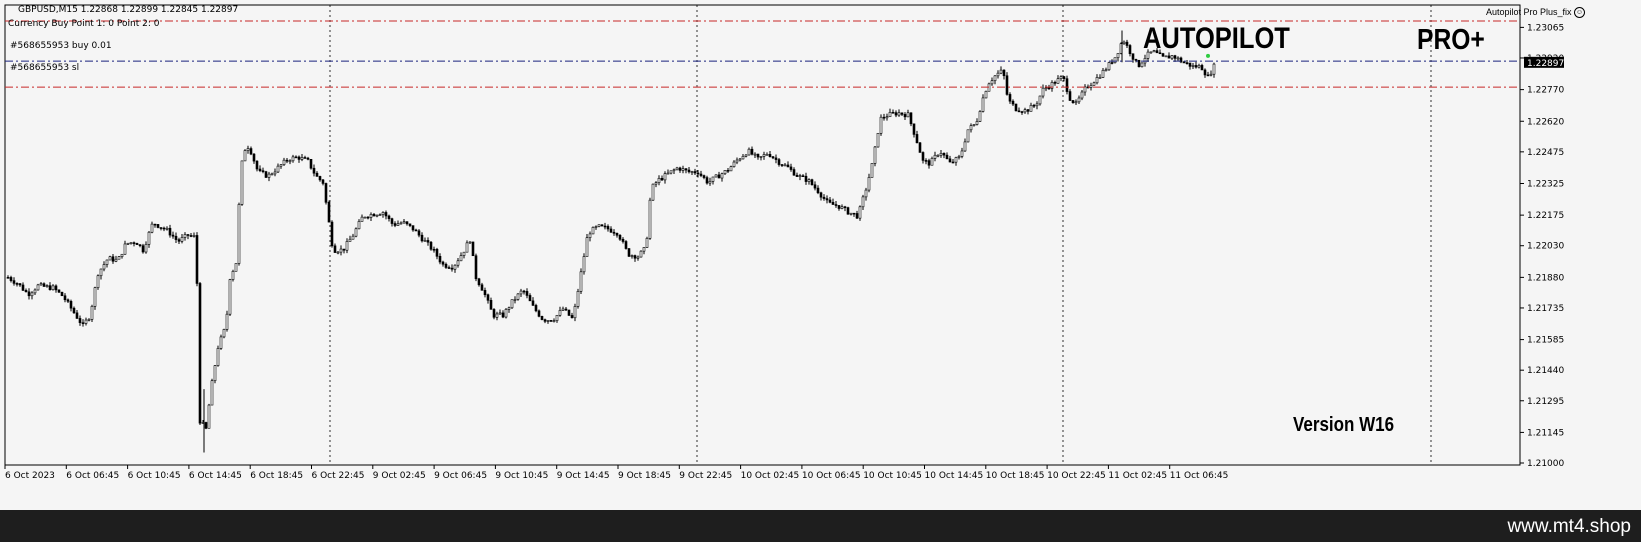 This screenshot has width=1641, height=542. What do you see at coordinates (1535, 13) in the screenshot?
I see `indicator-name-badge: Autopilot Pro Plus_fix ☺` at bounding box center [1535, 13].